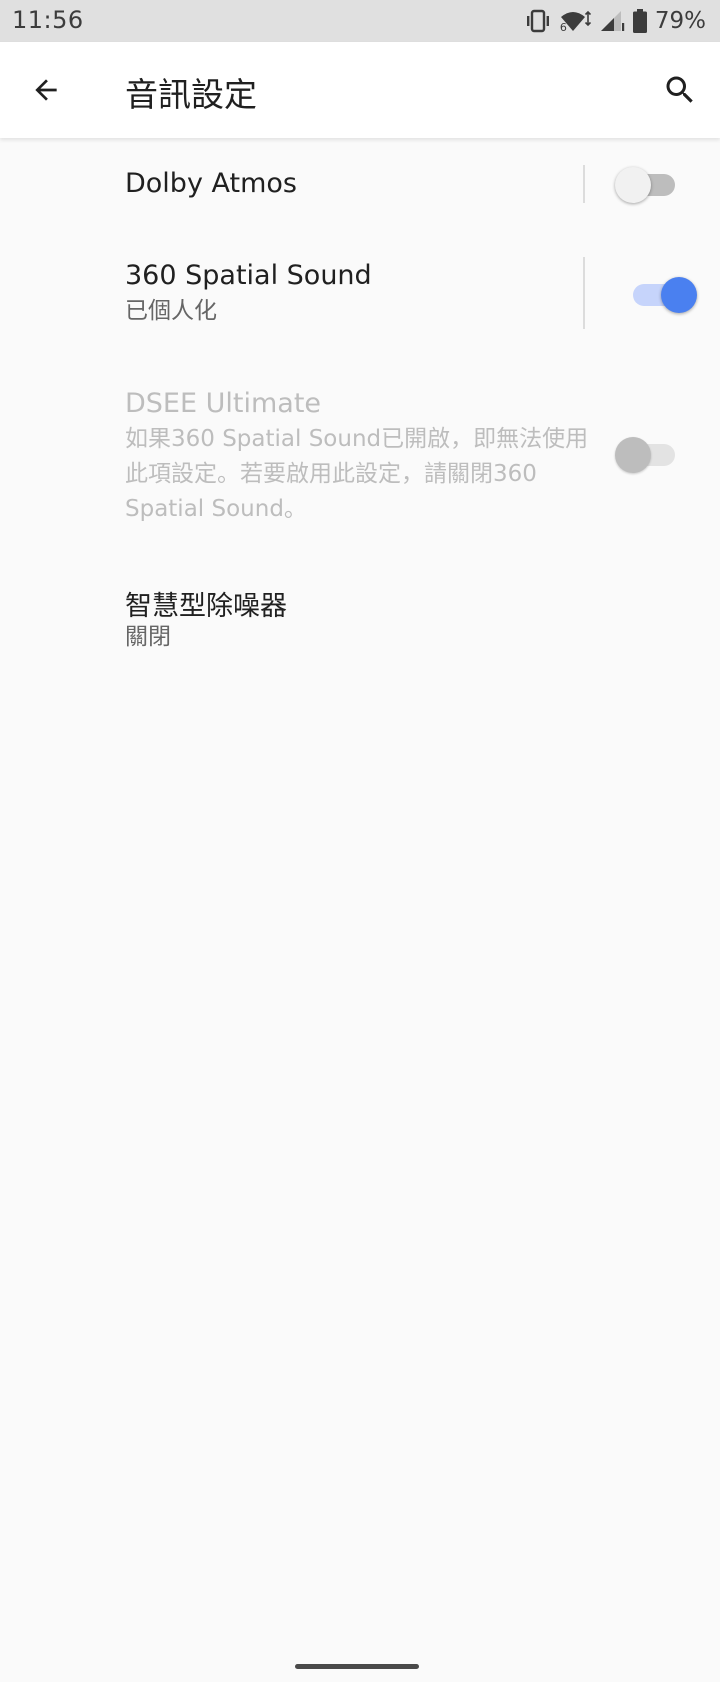  Describe the element at coordinates (612, 21) in the screenshot. I see `signal-icon` at that location.